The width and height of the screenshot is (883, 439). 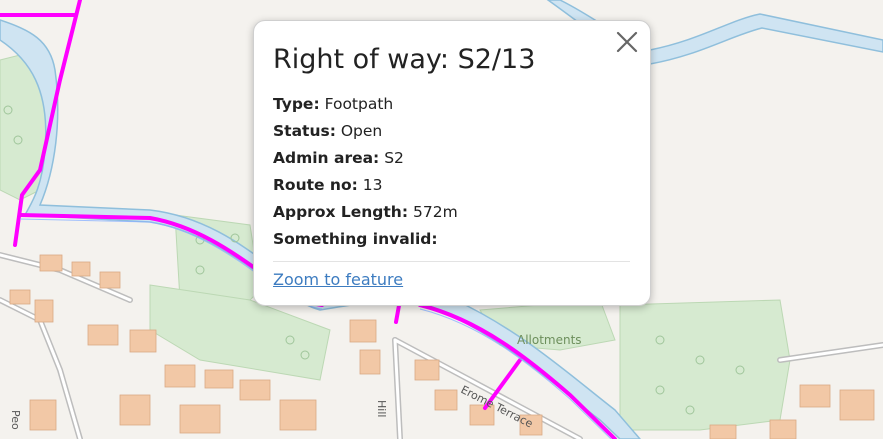 I want to click on field-type: Type: Footpath, so click(x=451, y=104).